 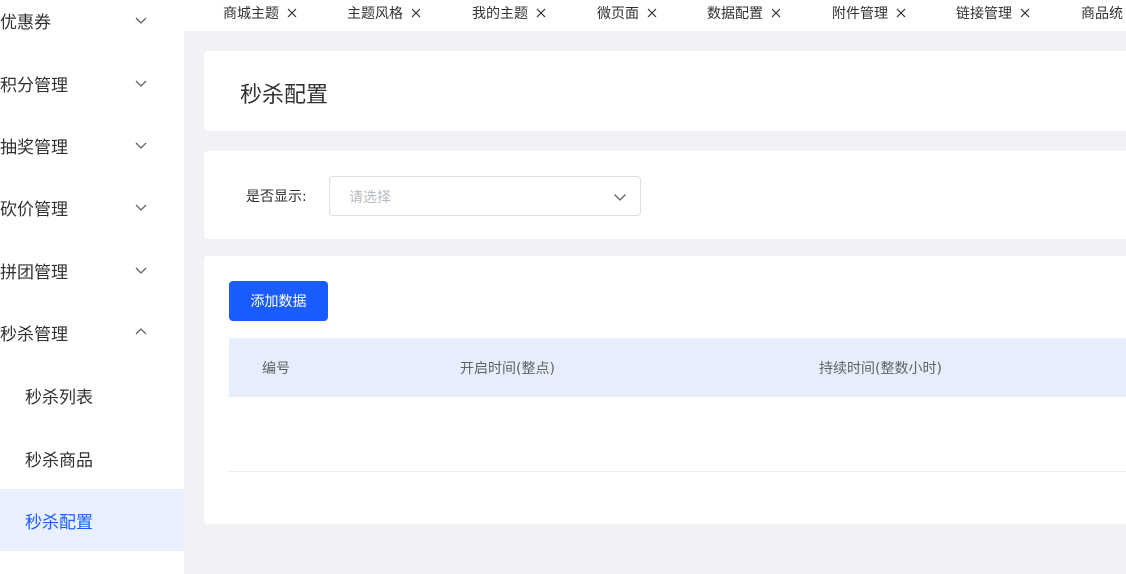 I want to click on tab-label: 商品统, so click(x=1102, y=14).